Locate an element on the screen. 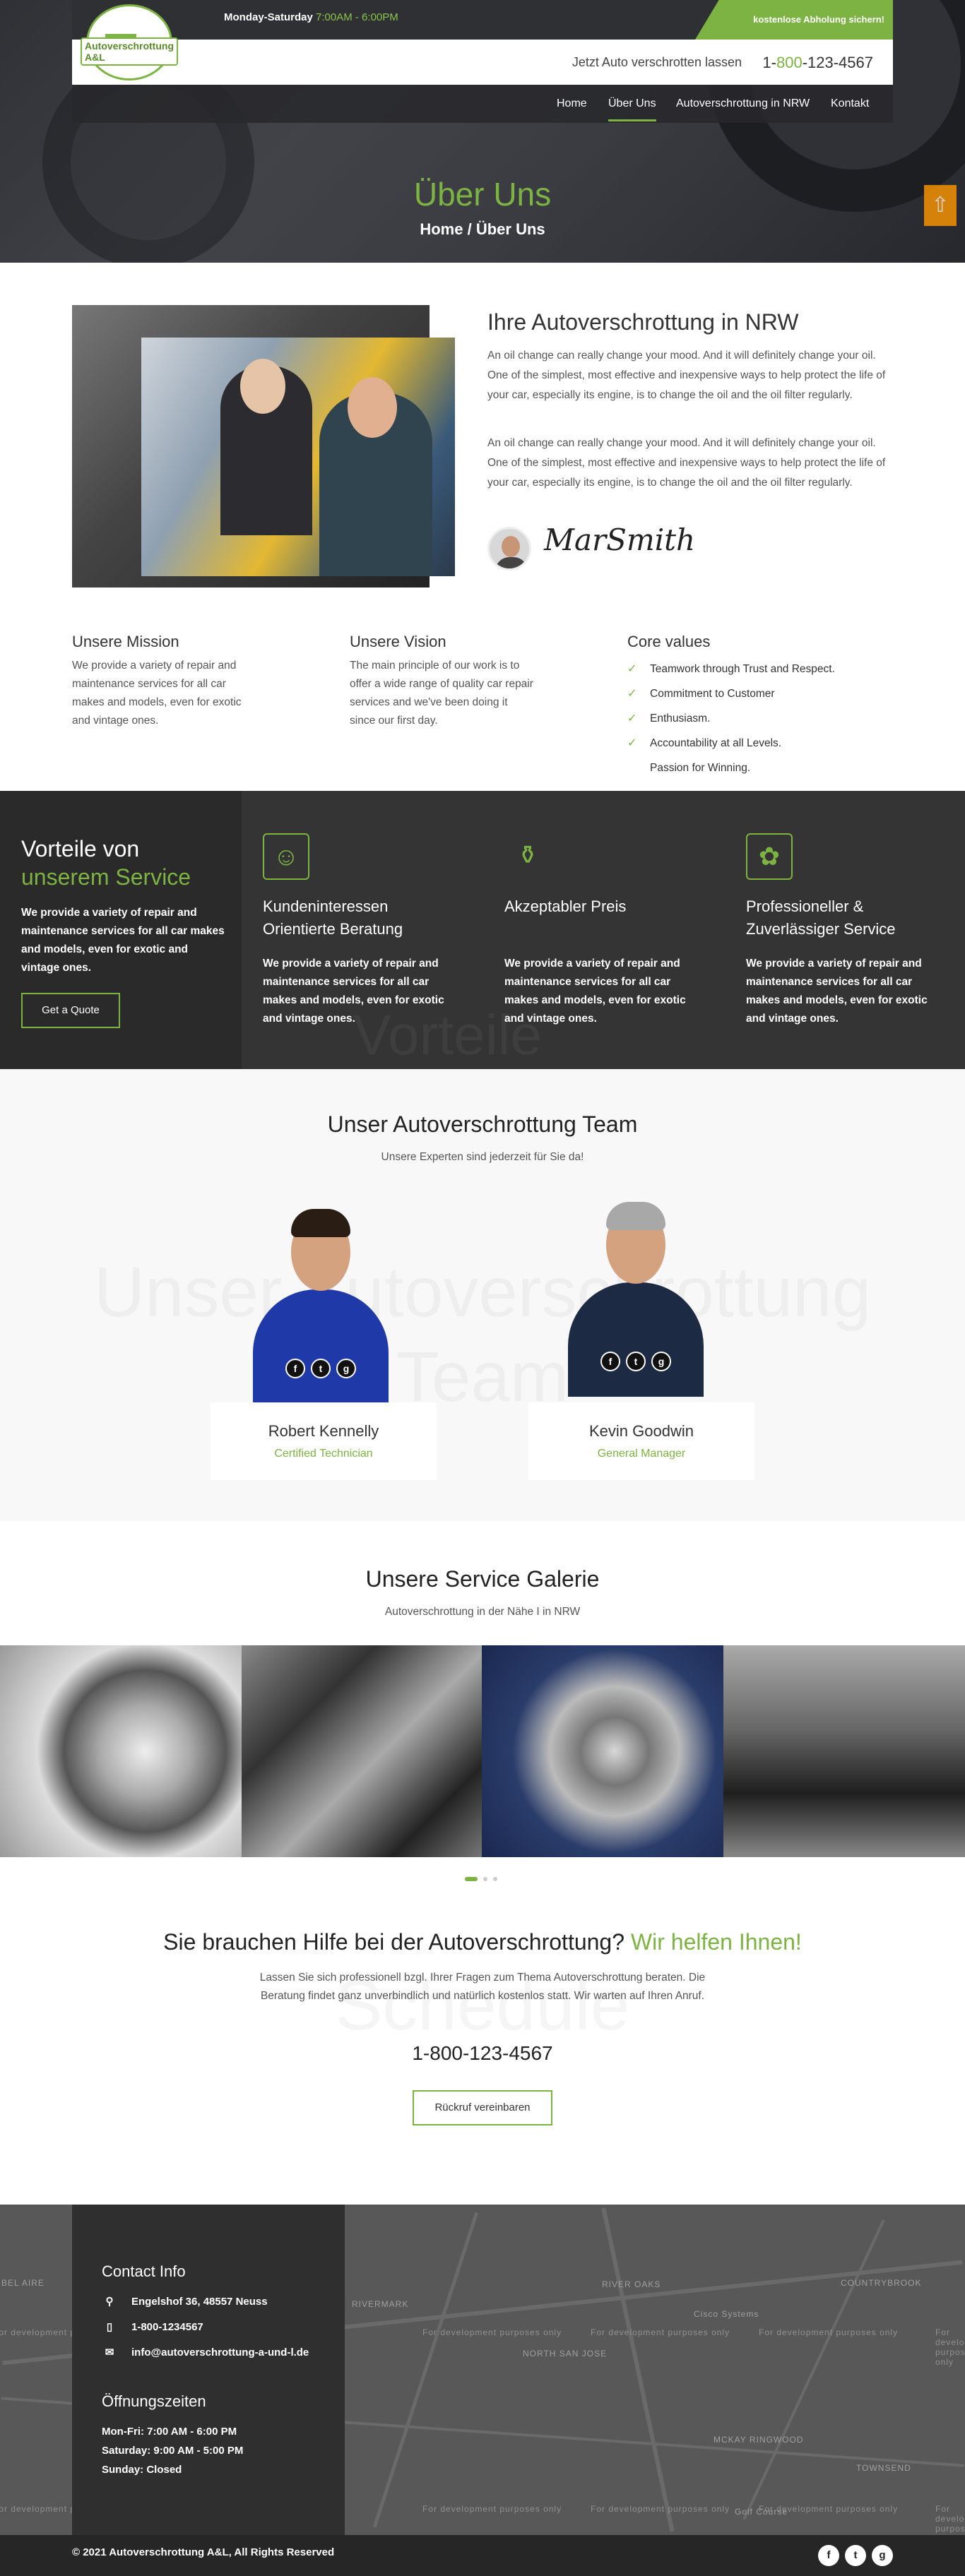 This screenshot has height=2576, width=965. list-item: ✓ Commitment to Customer is located at coordinates (731, 693).